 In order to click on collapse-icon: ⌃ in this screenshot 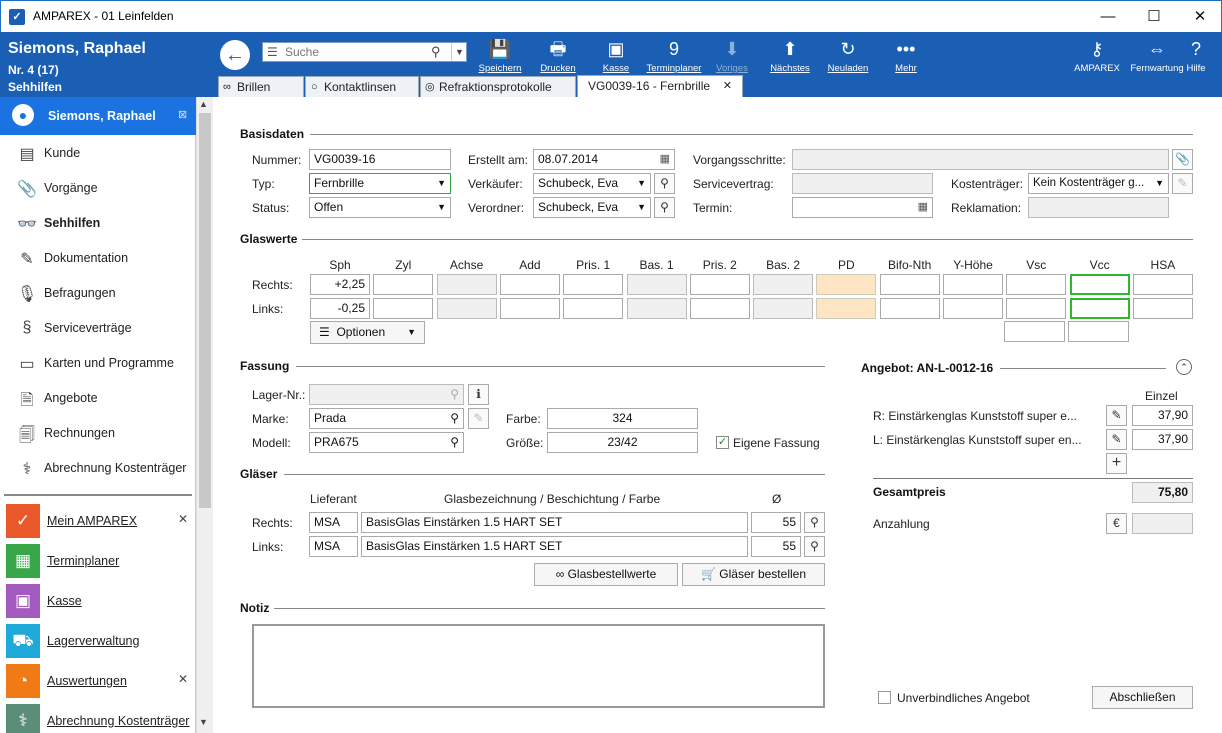, I will do `click(1184, 367)`.